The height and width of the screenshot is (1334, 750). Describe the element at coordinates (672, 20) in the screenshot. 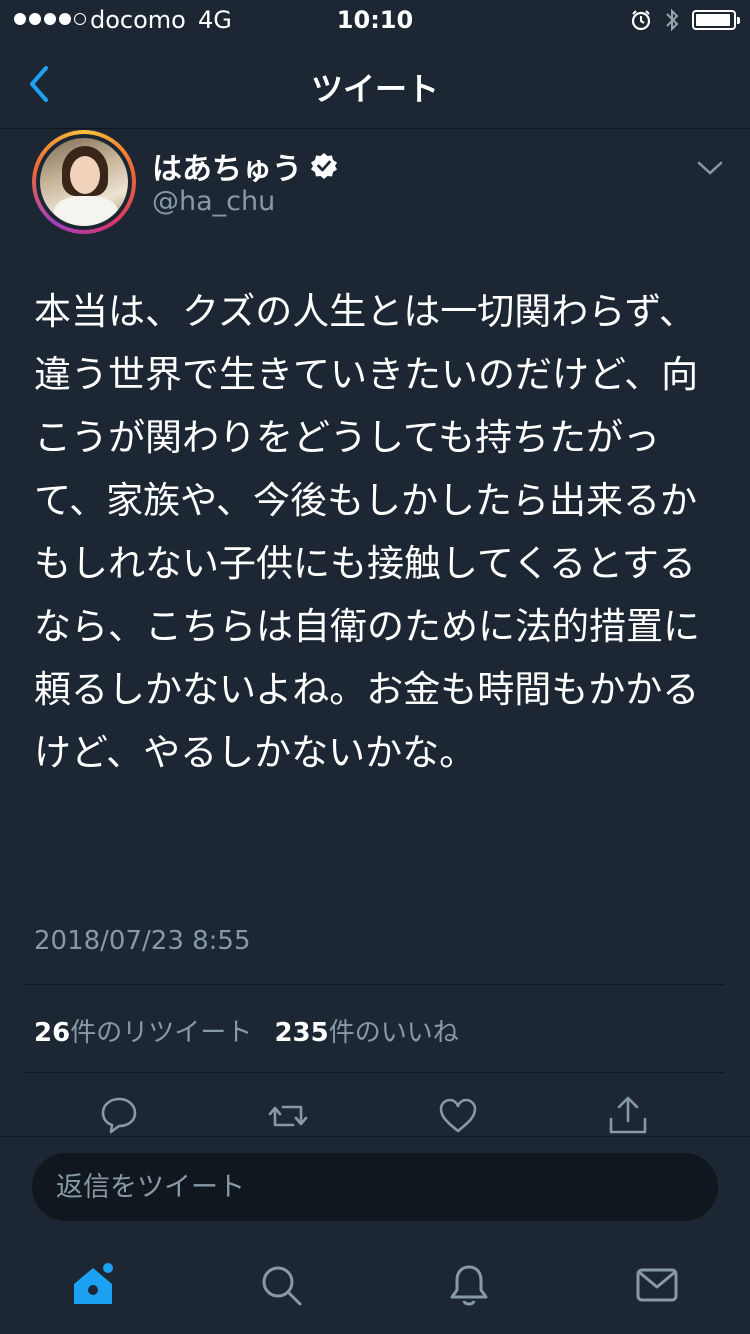

I see `bluetooth-icon` at that location.